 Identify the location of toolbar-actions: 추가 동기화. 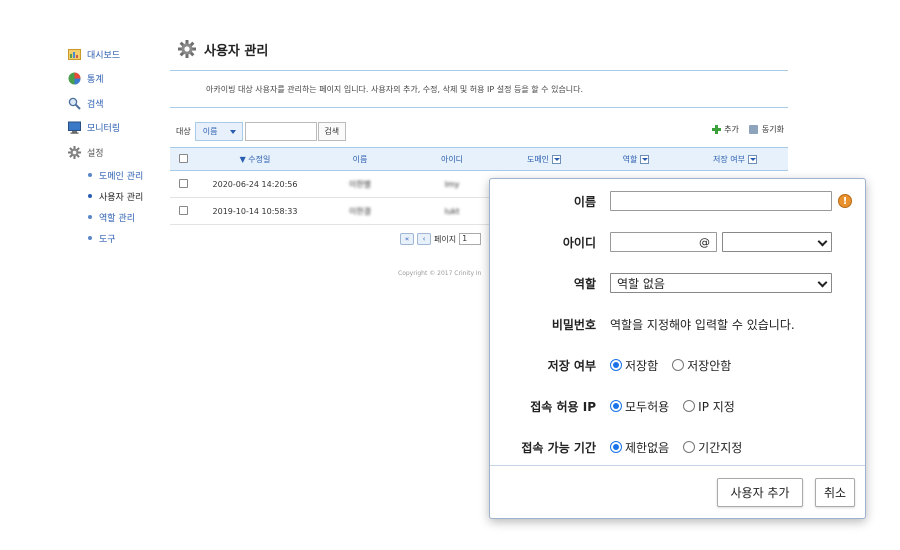
(743, 129).